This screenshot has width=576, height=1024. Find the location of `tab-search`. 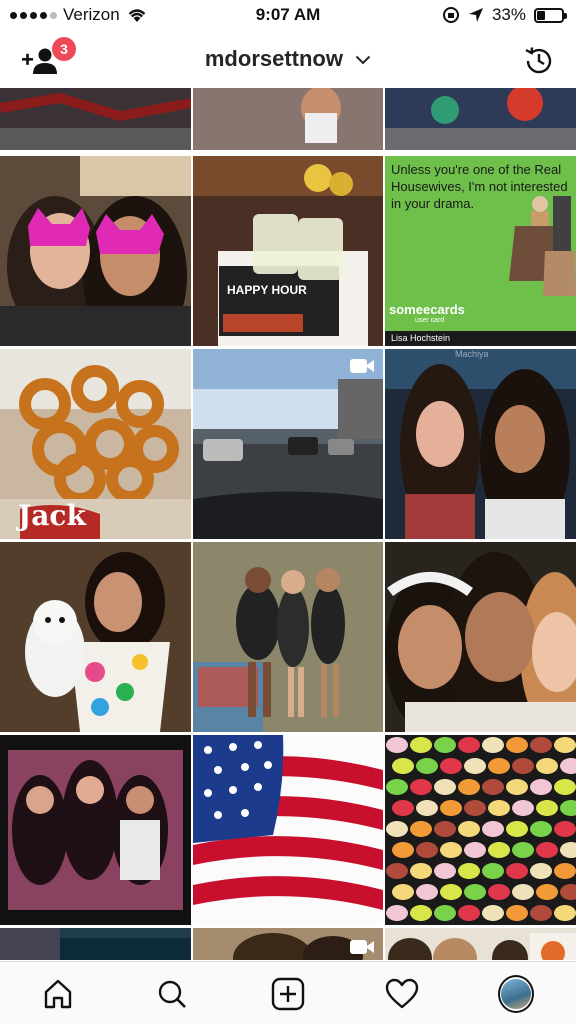

tab-search is located at coordinates (172, 994).